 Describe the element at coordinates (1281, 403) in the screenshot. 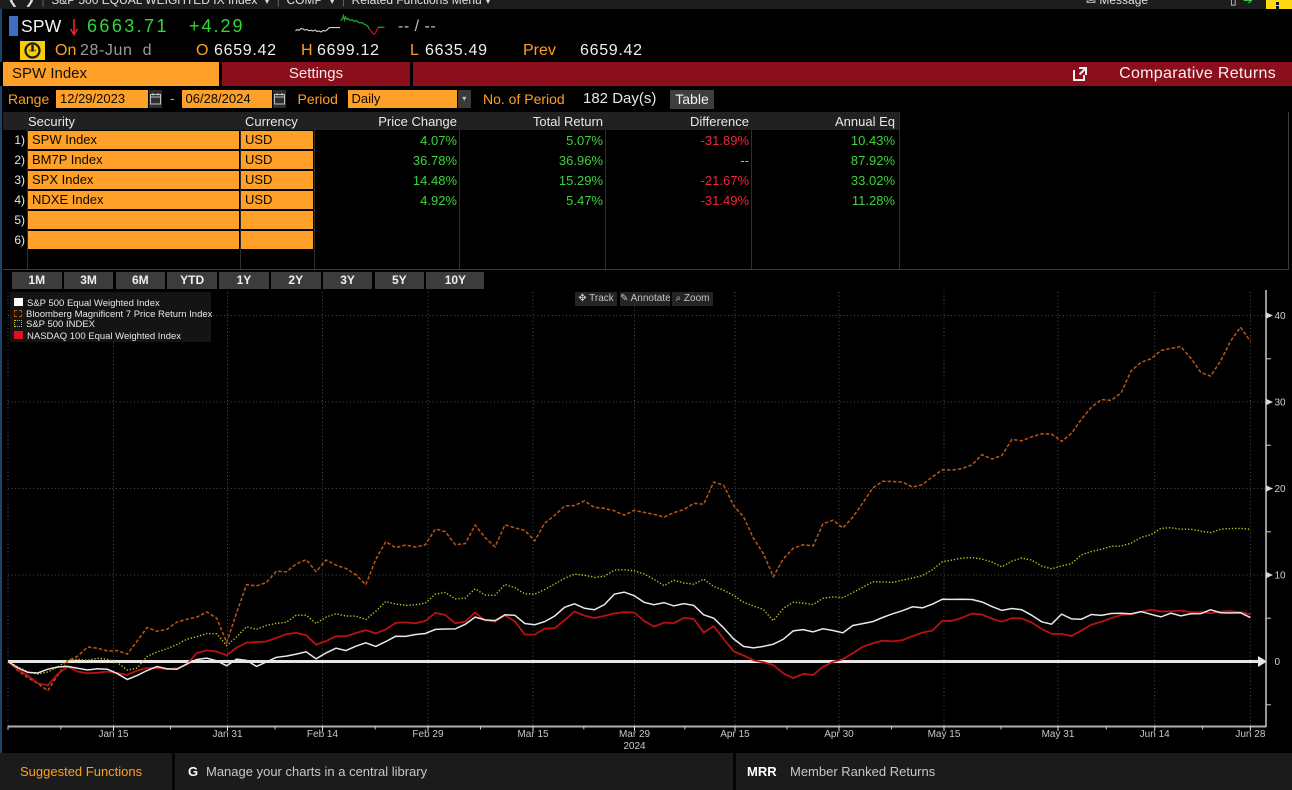

I see `svg-text: 30` at that location.